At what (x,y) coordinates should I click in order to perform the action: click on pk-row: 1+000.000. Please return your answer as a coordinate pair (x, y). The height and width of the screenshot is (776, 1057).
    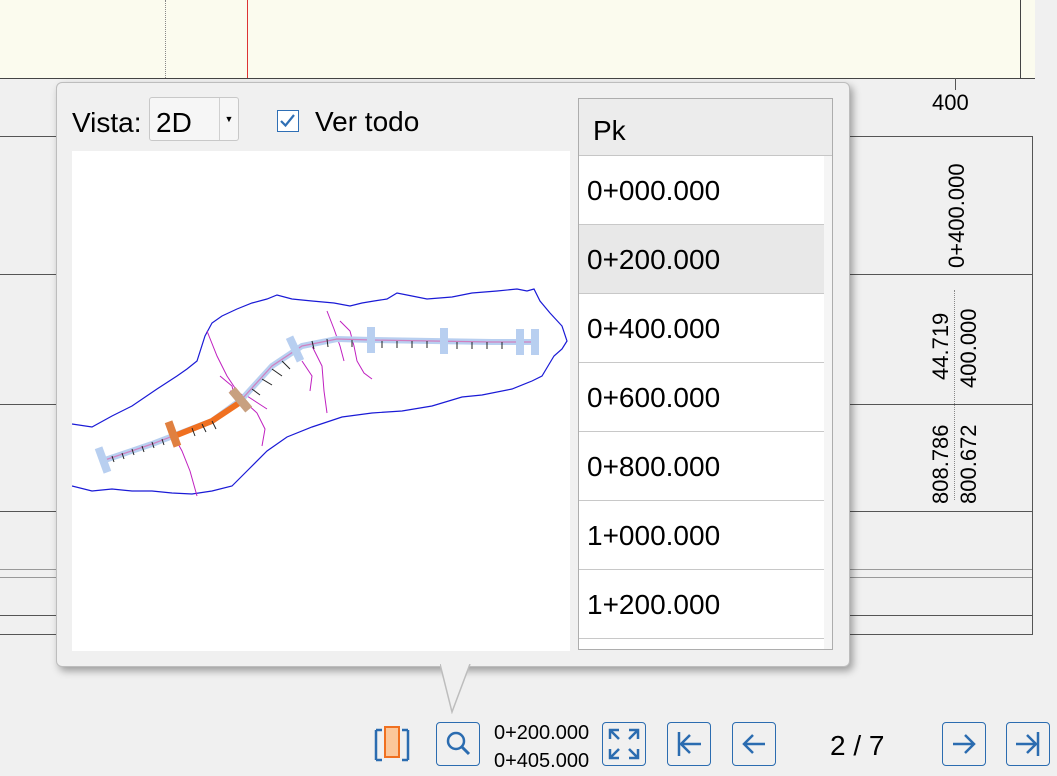
    Looking at the image, I should click on (705, 535).